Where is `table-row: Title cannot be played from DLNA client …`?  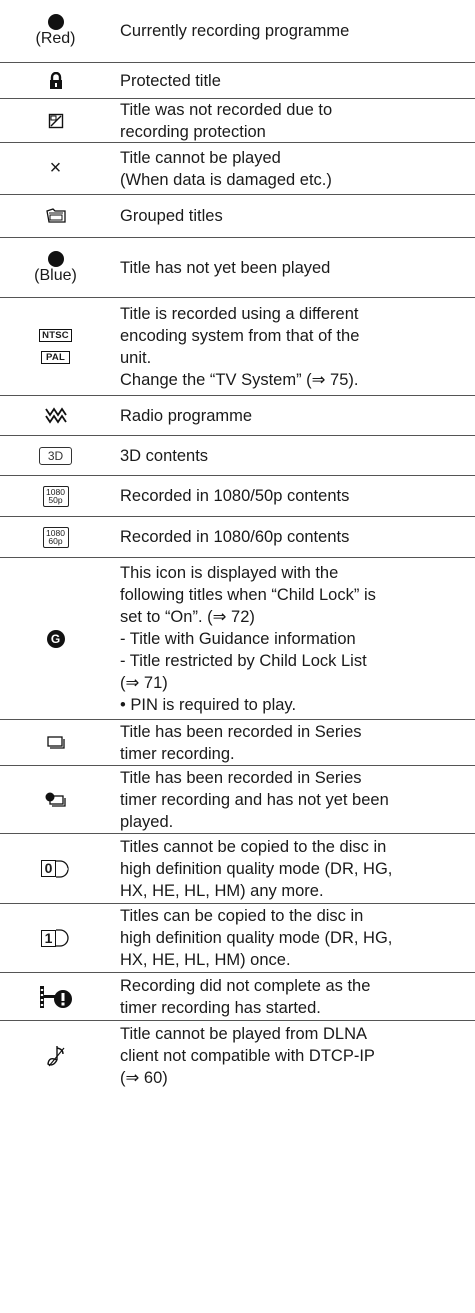
table-row: Title cannot be played from DLNA client … is located at coordinates (237, 1055).